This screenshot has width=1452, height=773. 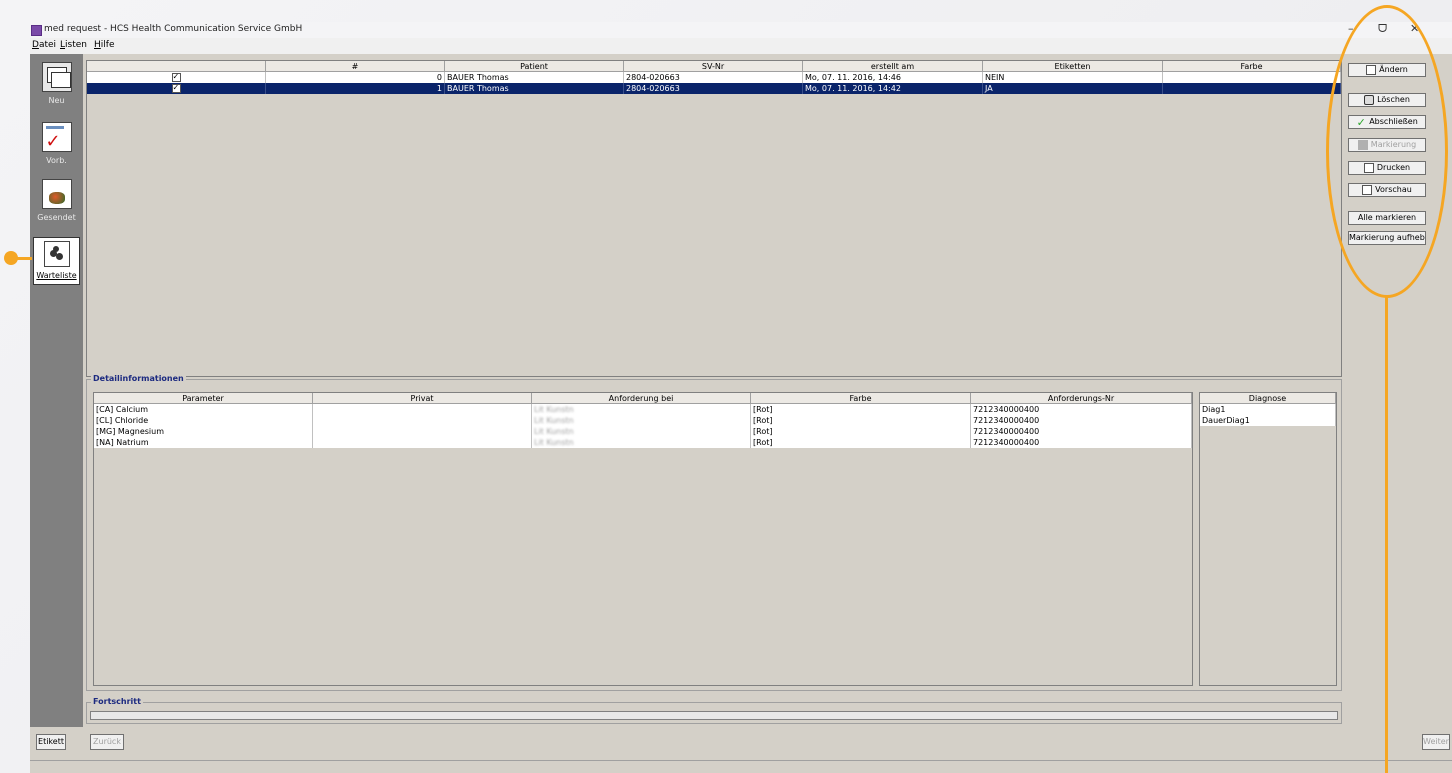 I want to click on column-header: SV-Nr, so click(x=713, y=66).